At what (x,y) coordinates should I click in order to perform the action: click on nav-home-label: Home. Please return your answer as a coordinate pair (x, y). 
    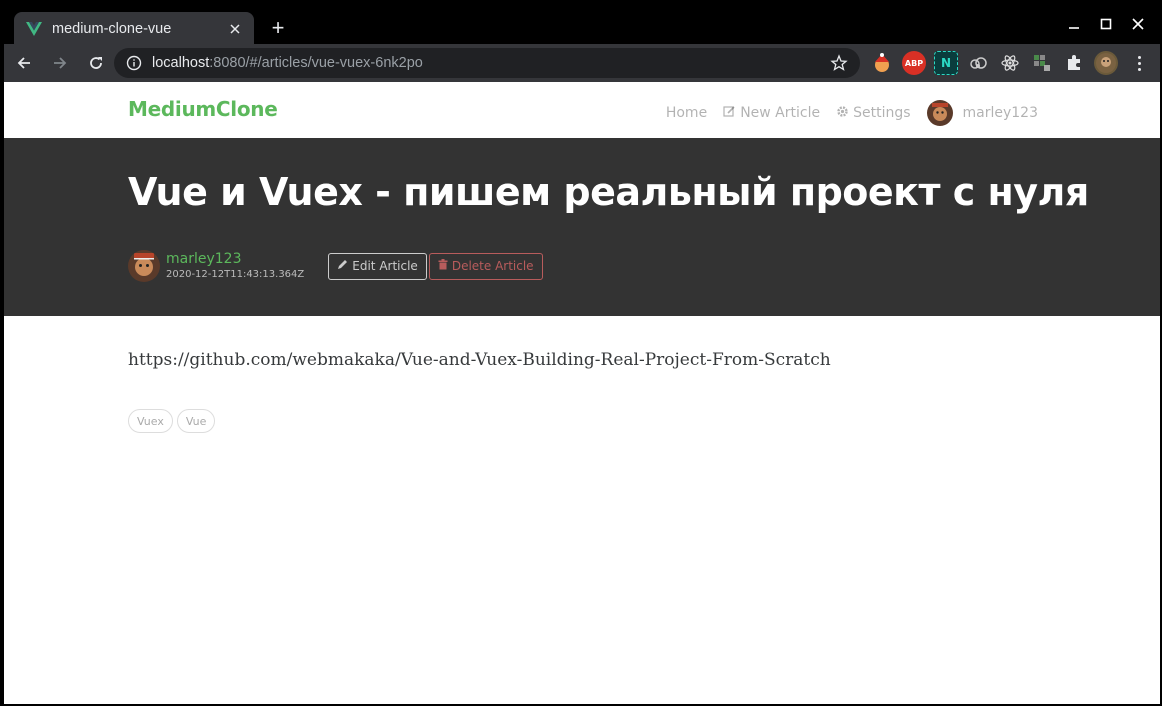
    Looking at the image, I should click on (686, 113).